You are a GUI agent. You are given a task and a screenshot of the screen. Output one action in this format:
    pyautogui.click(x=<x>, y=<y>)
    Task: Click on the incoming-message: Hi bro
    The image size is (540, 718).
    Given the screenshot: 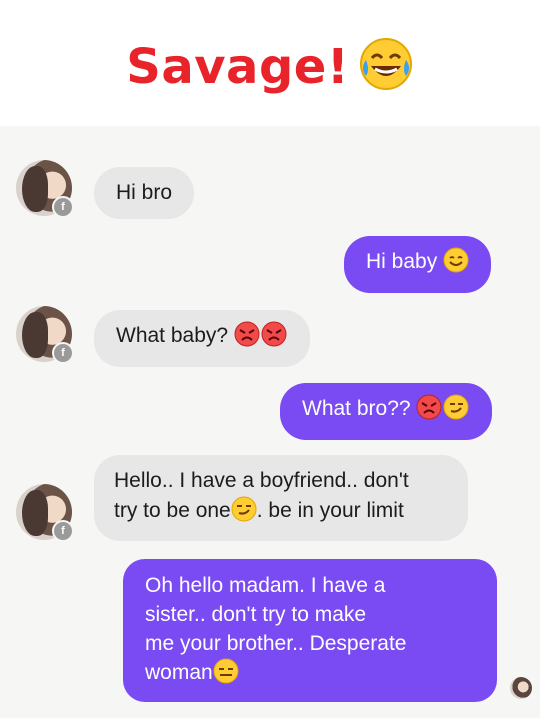 What is the action you would take?
    pyautogui.click(x=144, y=193)
    